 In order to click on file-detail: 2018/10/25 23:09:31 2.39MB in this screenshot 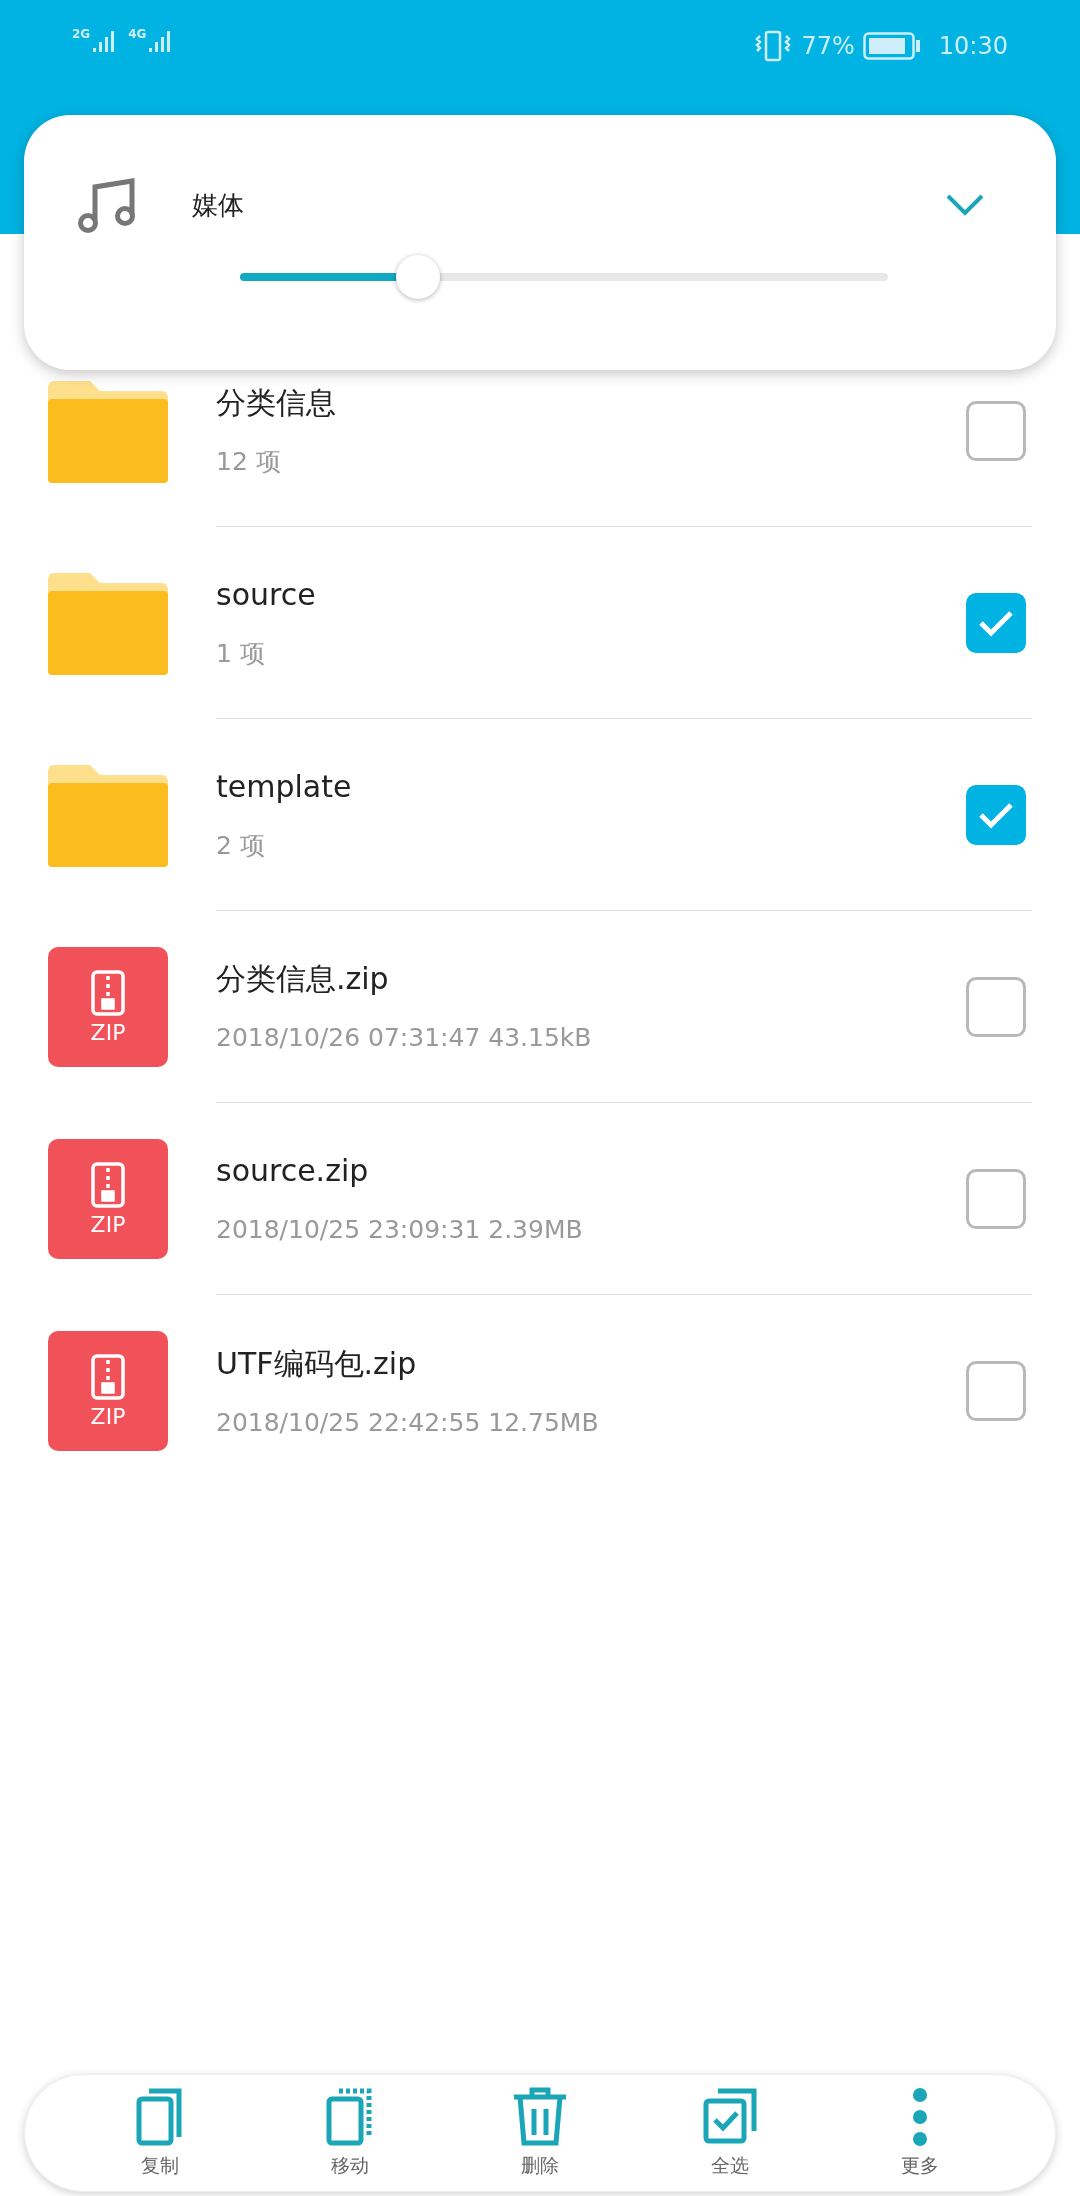, I will do `click(400, 1230)`.